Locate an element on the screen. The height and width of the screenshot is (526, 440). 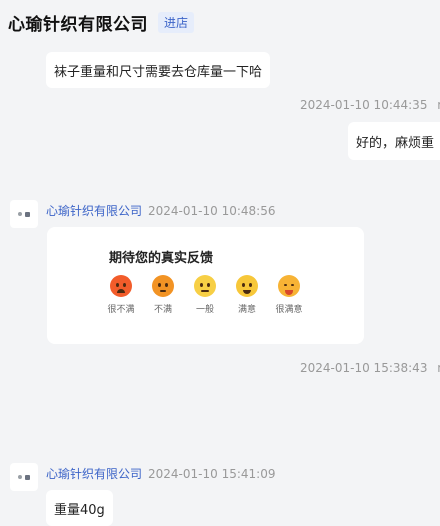
buyer-message-meta: 2024-01-10 10:44:35 ma is located at coordinates (370, 105).